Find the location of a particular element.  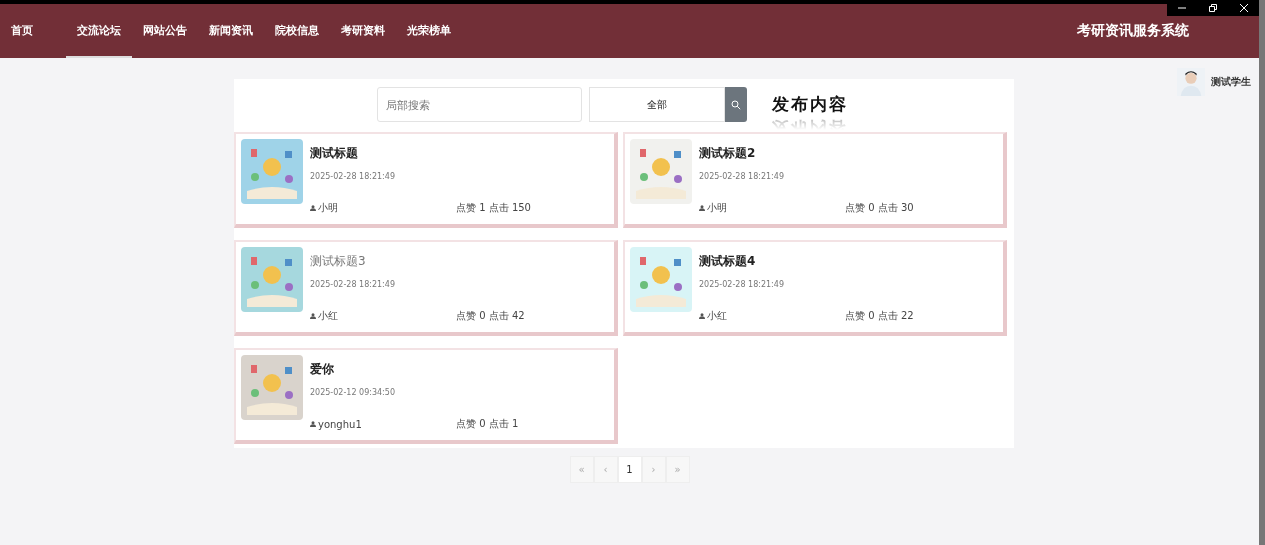

post-stats: 点赞 0 点击 1 is located at coordinates (487, 424).